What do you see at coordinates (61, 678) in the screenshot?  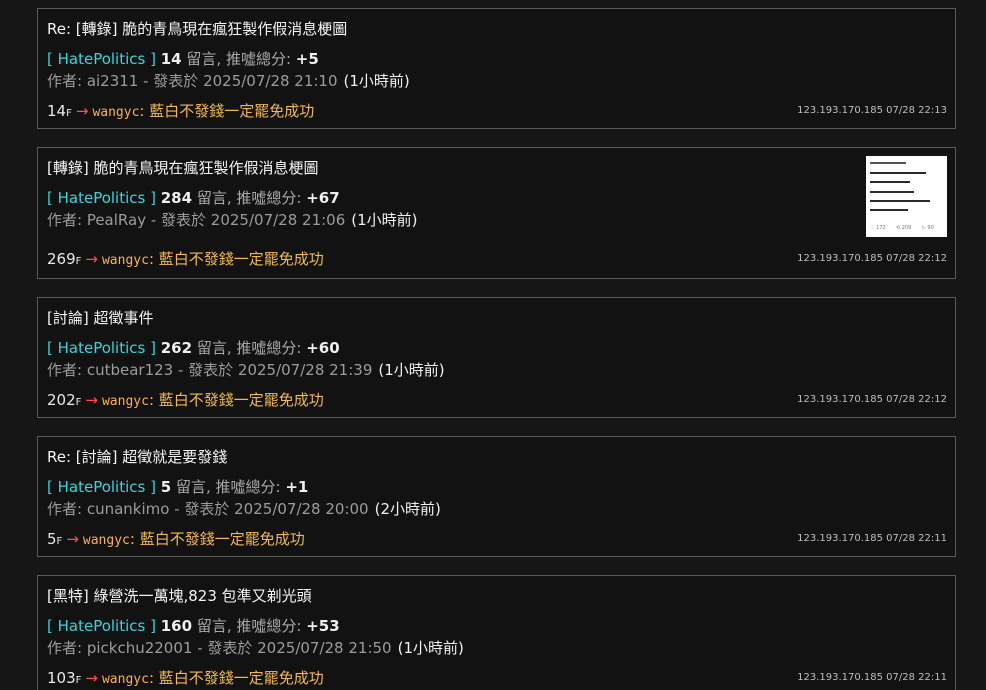 I see `floor-number: 103` at bounding box center [61, 678].